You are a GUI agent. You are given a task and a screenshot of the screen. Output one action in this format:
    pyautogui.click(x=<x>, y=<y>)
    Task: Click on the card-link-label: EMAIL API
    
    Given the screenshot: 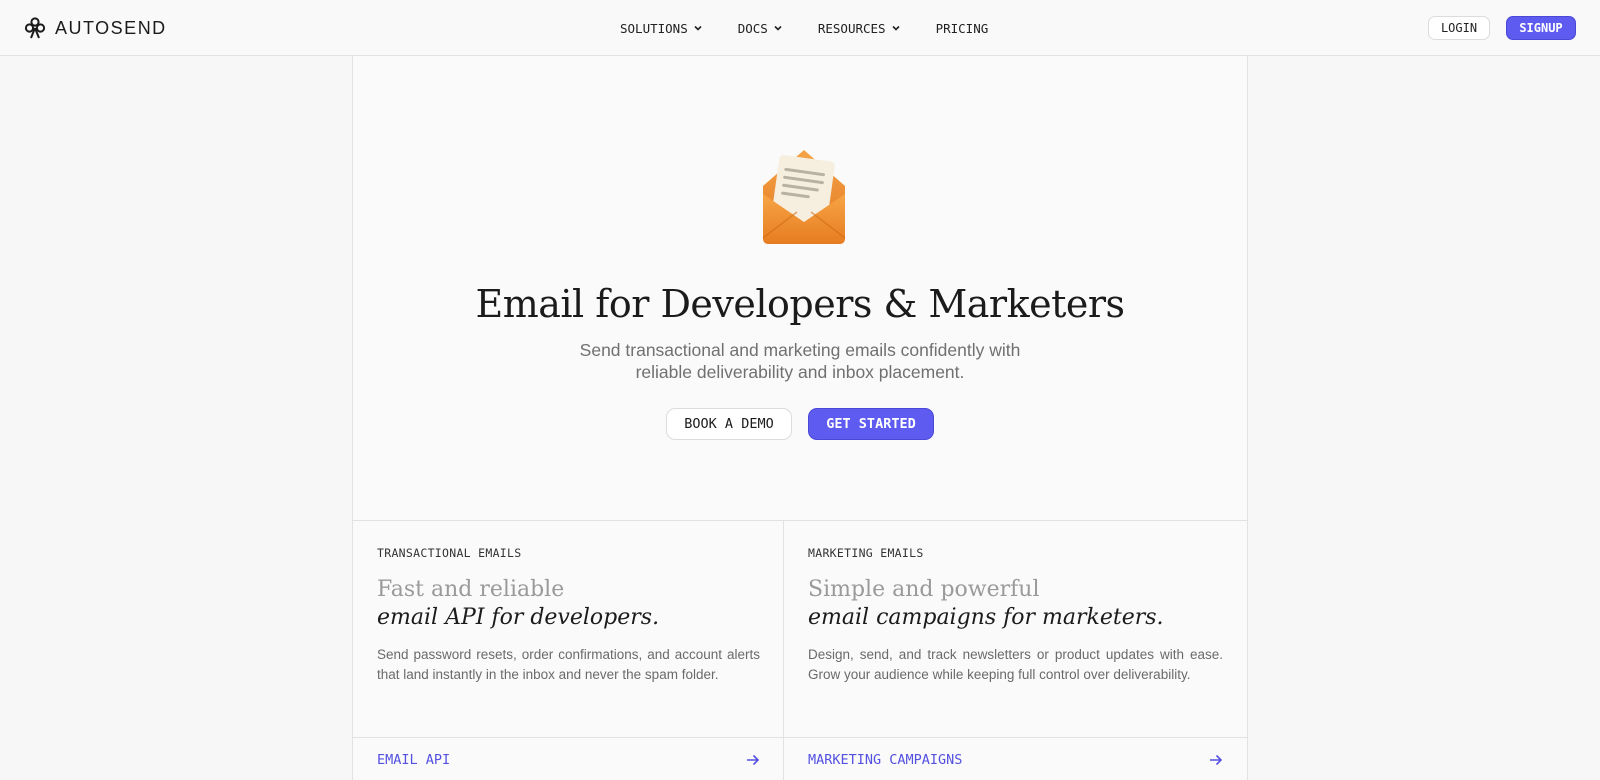 What is the action you would take?
    pyautogui.click(x=414, y=760)
    